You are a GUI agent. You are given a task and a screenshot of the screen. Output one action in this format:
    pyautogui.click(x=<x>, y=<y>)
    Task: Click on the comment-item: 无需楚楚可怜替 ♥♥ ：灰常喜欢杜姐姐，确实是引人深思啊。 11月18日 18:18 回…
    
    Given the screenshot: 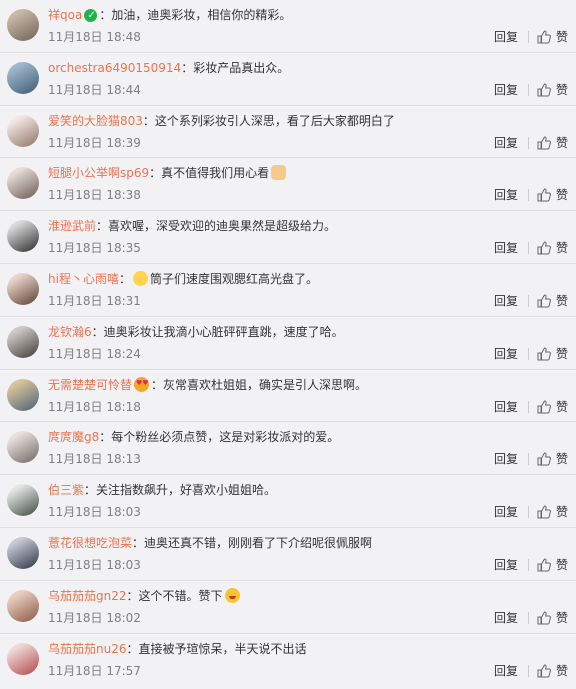 What is the action you would take?
    pyautogui.click(x=288, y=396)
    